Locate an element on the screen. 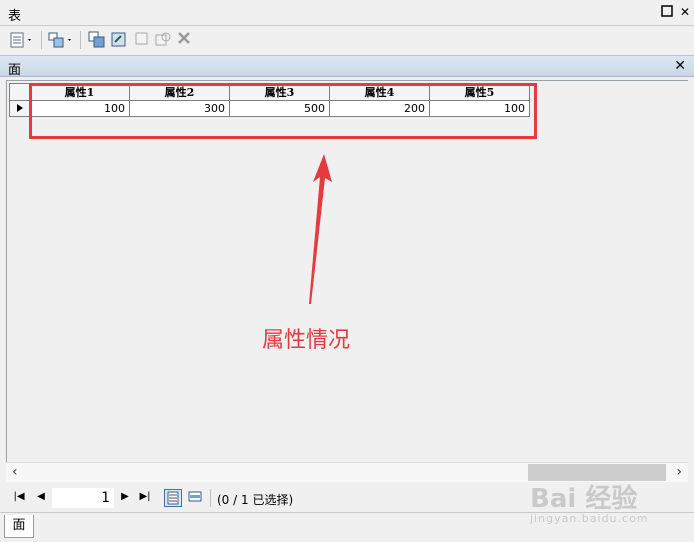  switch-selection-icon is located at coordinates (119, 40).